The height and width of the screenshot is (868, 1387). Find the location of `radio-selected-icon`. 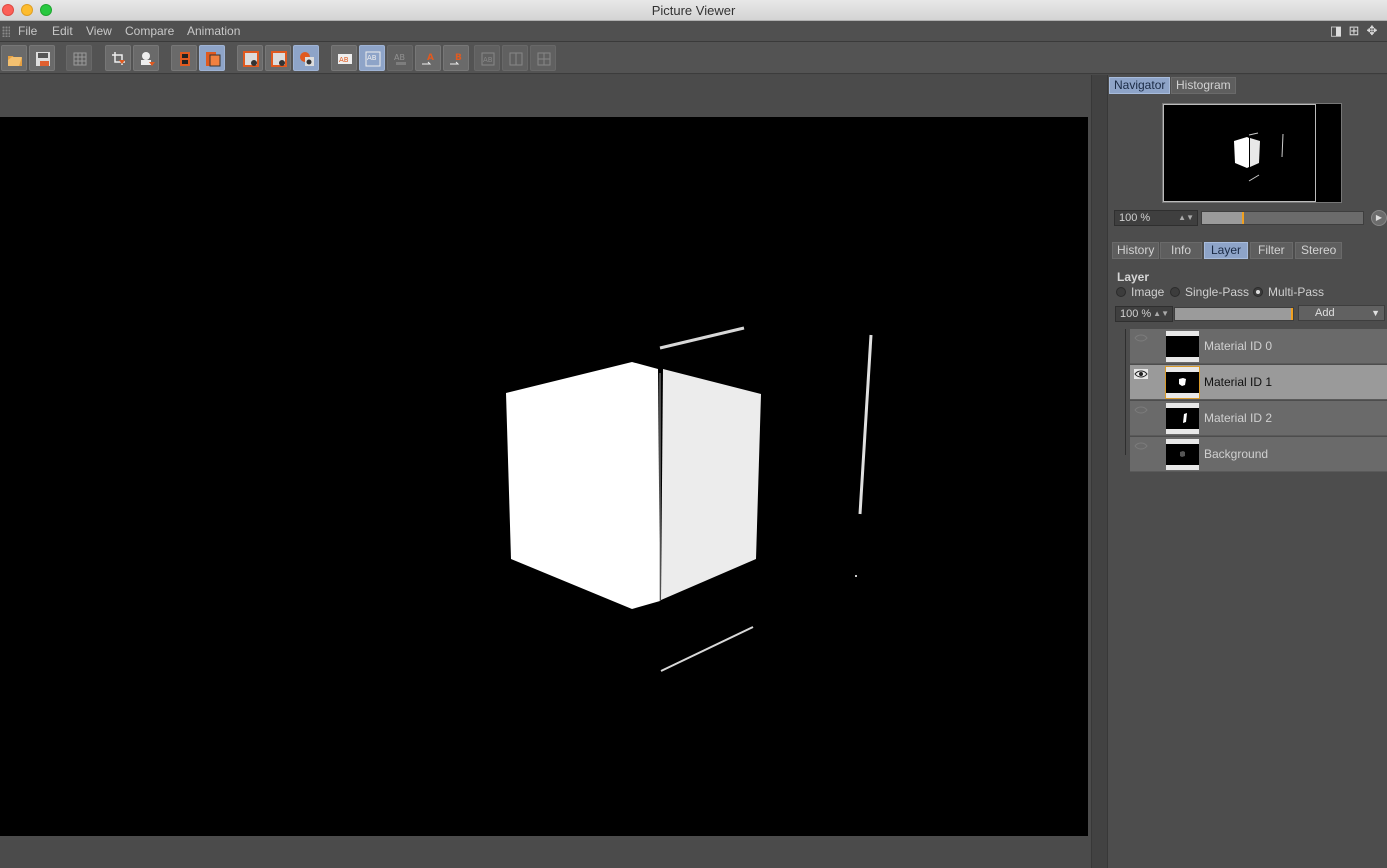

radio-selected-icon is located at coordinates (1258, 292).